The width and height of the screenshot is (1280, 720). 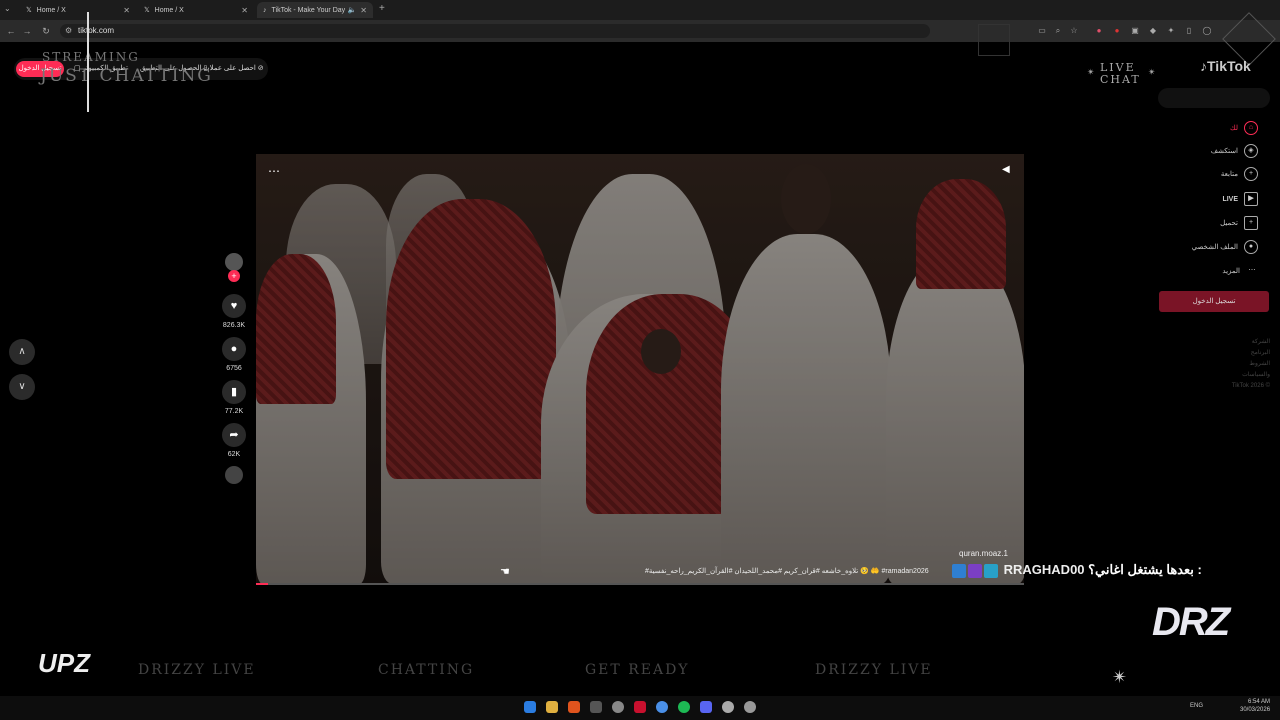 I want to click on stream-title: STREAMING, so click(x=91, y=57).